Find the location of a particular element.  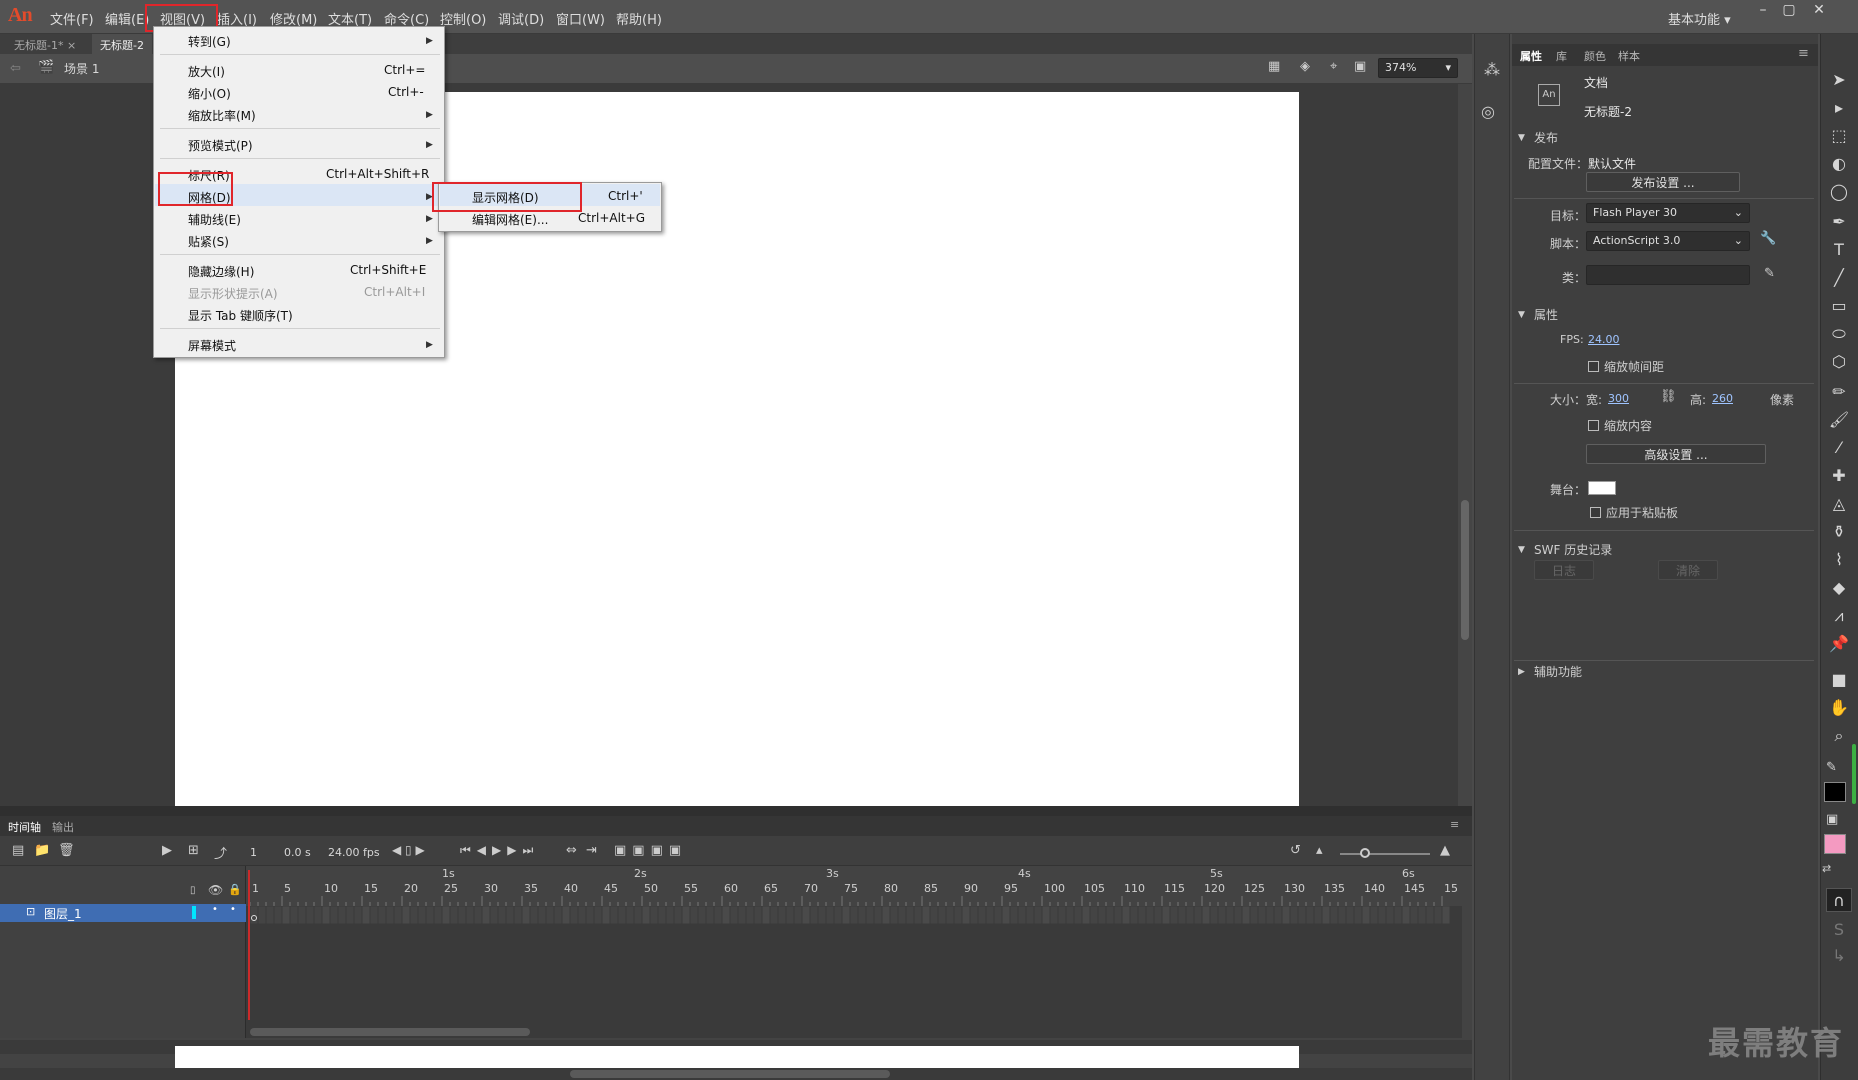

link-icon: ⛓ is located at coordinates (1668, 396).